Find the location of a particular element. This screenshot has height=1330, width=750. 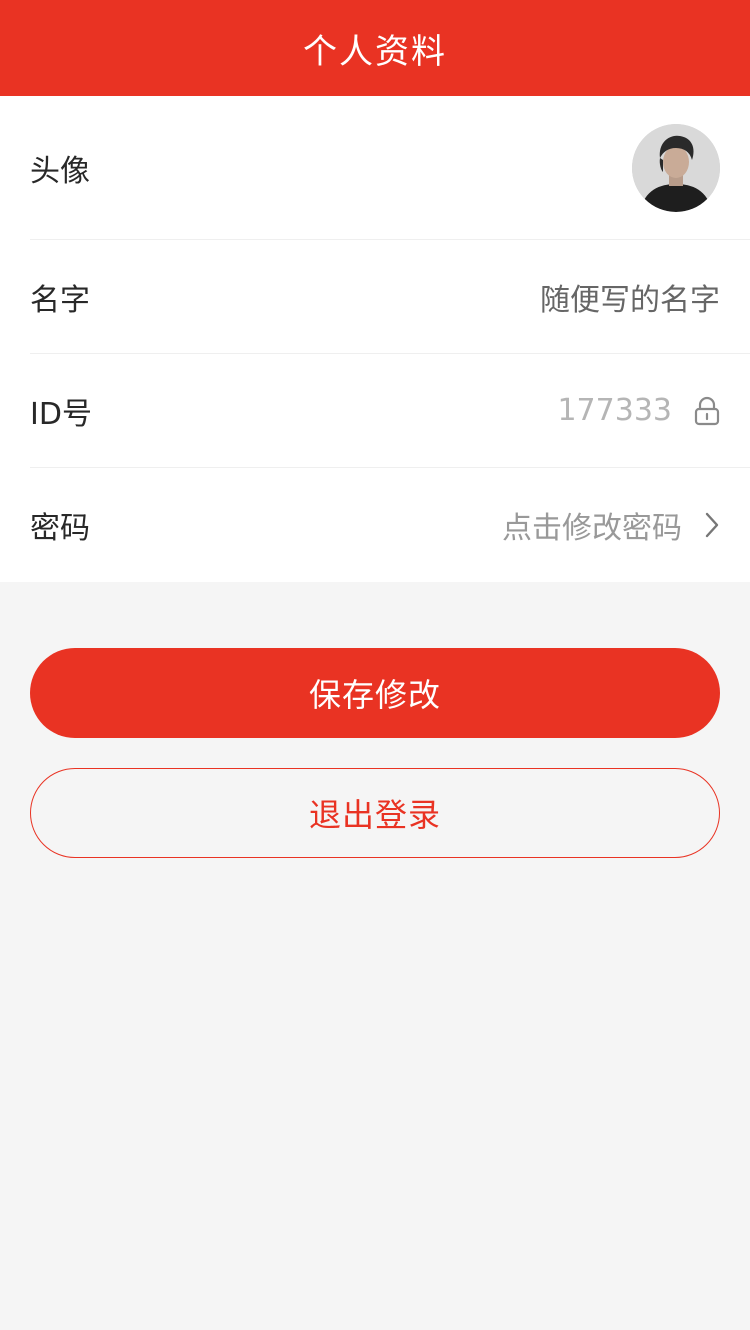

name-row: 名字 随便写的名字 is located at coordinates (390, 297).